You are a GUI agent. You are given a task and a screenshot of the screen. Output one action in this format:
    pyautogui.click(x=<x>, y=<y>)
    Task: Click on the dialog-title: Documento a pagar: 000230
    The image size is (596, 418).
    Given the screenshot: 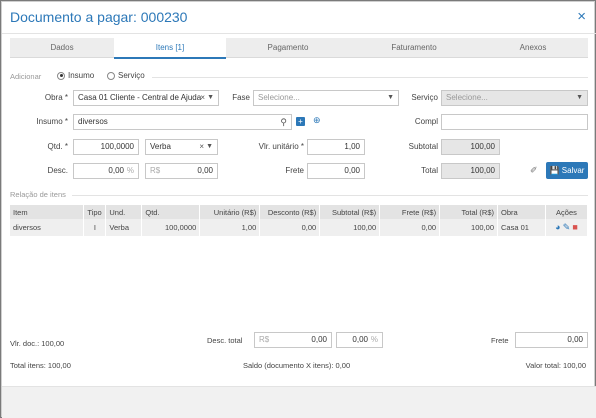 What is the action you would take?
    pyautogui.click(x=99, y=17)
    